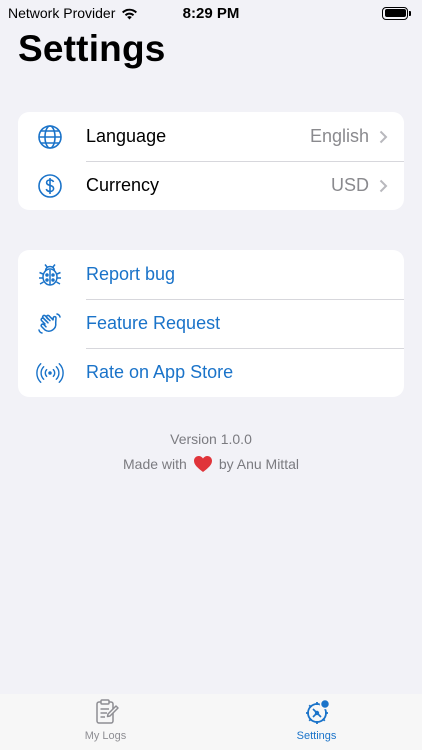 This screenshot has height=750, width=422. Describe the element at coordinates (211, 136) in the screenshot. I see `language-row: Language English` at that location.